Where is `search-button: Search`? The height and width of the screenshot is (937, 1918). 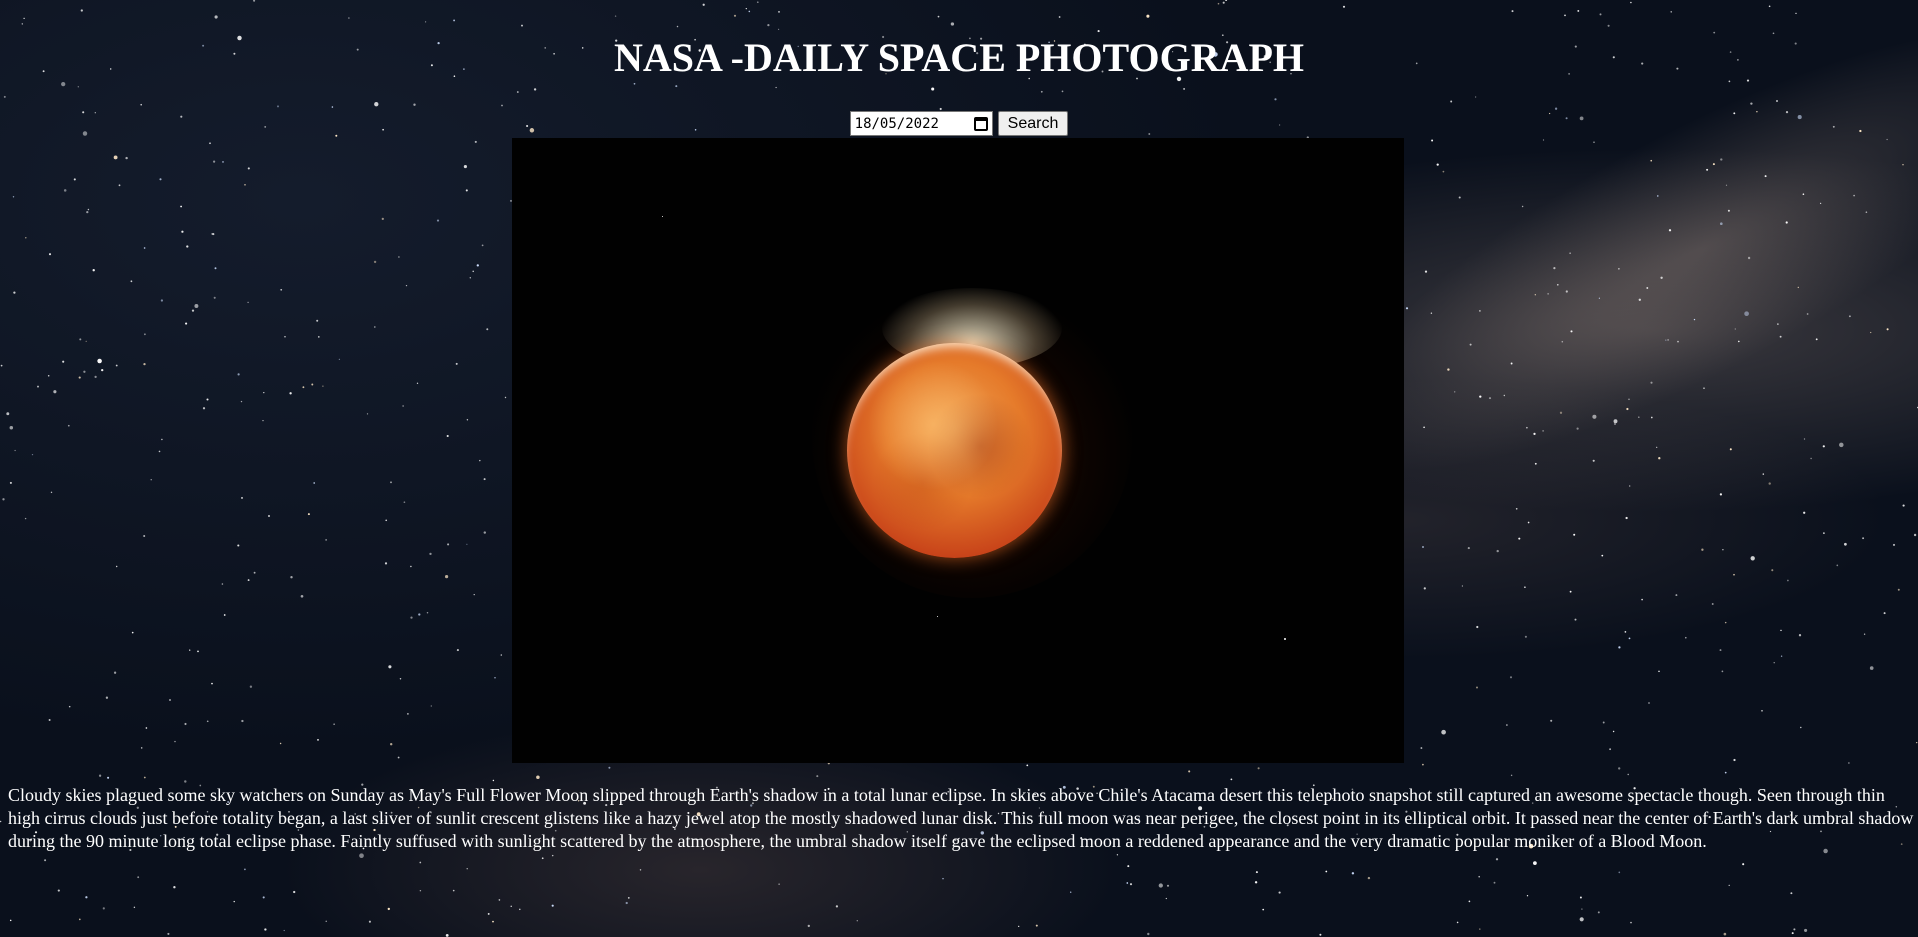
search-button: Search is located at coordinates (1033, 123).